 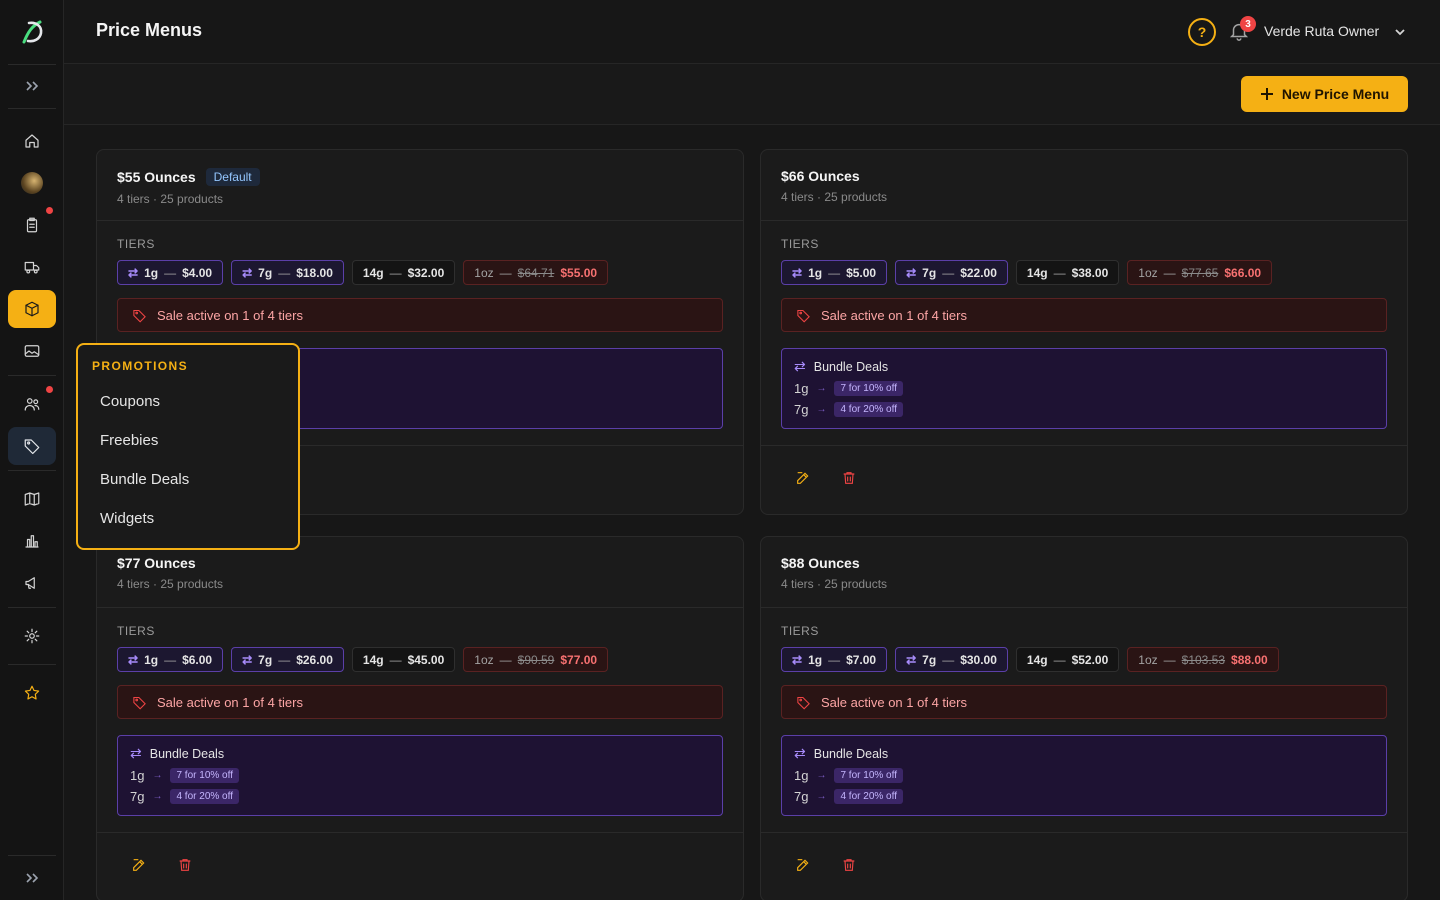 I want to click on swap-icon: ⇄, so click(x=133, y=272).